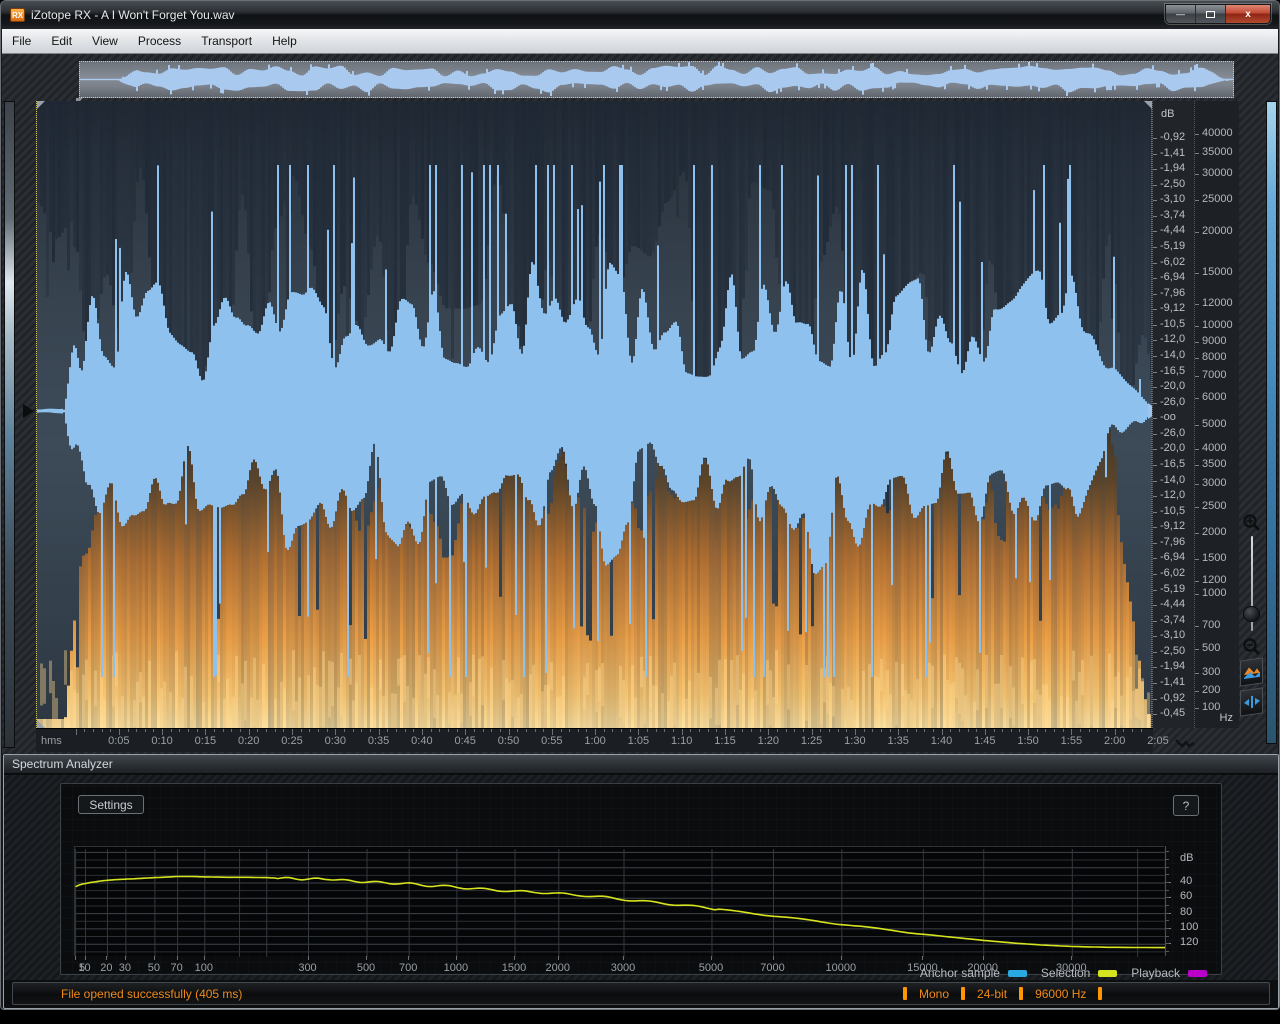 This screenshot has width=1280, height=1024. What do you see at coordinates (619, 901) in the screenshot?
I see `spectrum-plot` at bounding box center [619, 901].